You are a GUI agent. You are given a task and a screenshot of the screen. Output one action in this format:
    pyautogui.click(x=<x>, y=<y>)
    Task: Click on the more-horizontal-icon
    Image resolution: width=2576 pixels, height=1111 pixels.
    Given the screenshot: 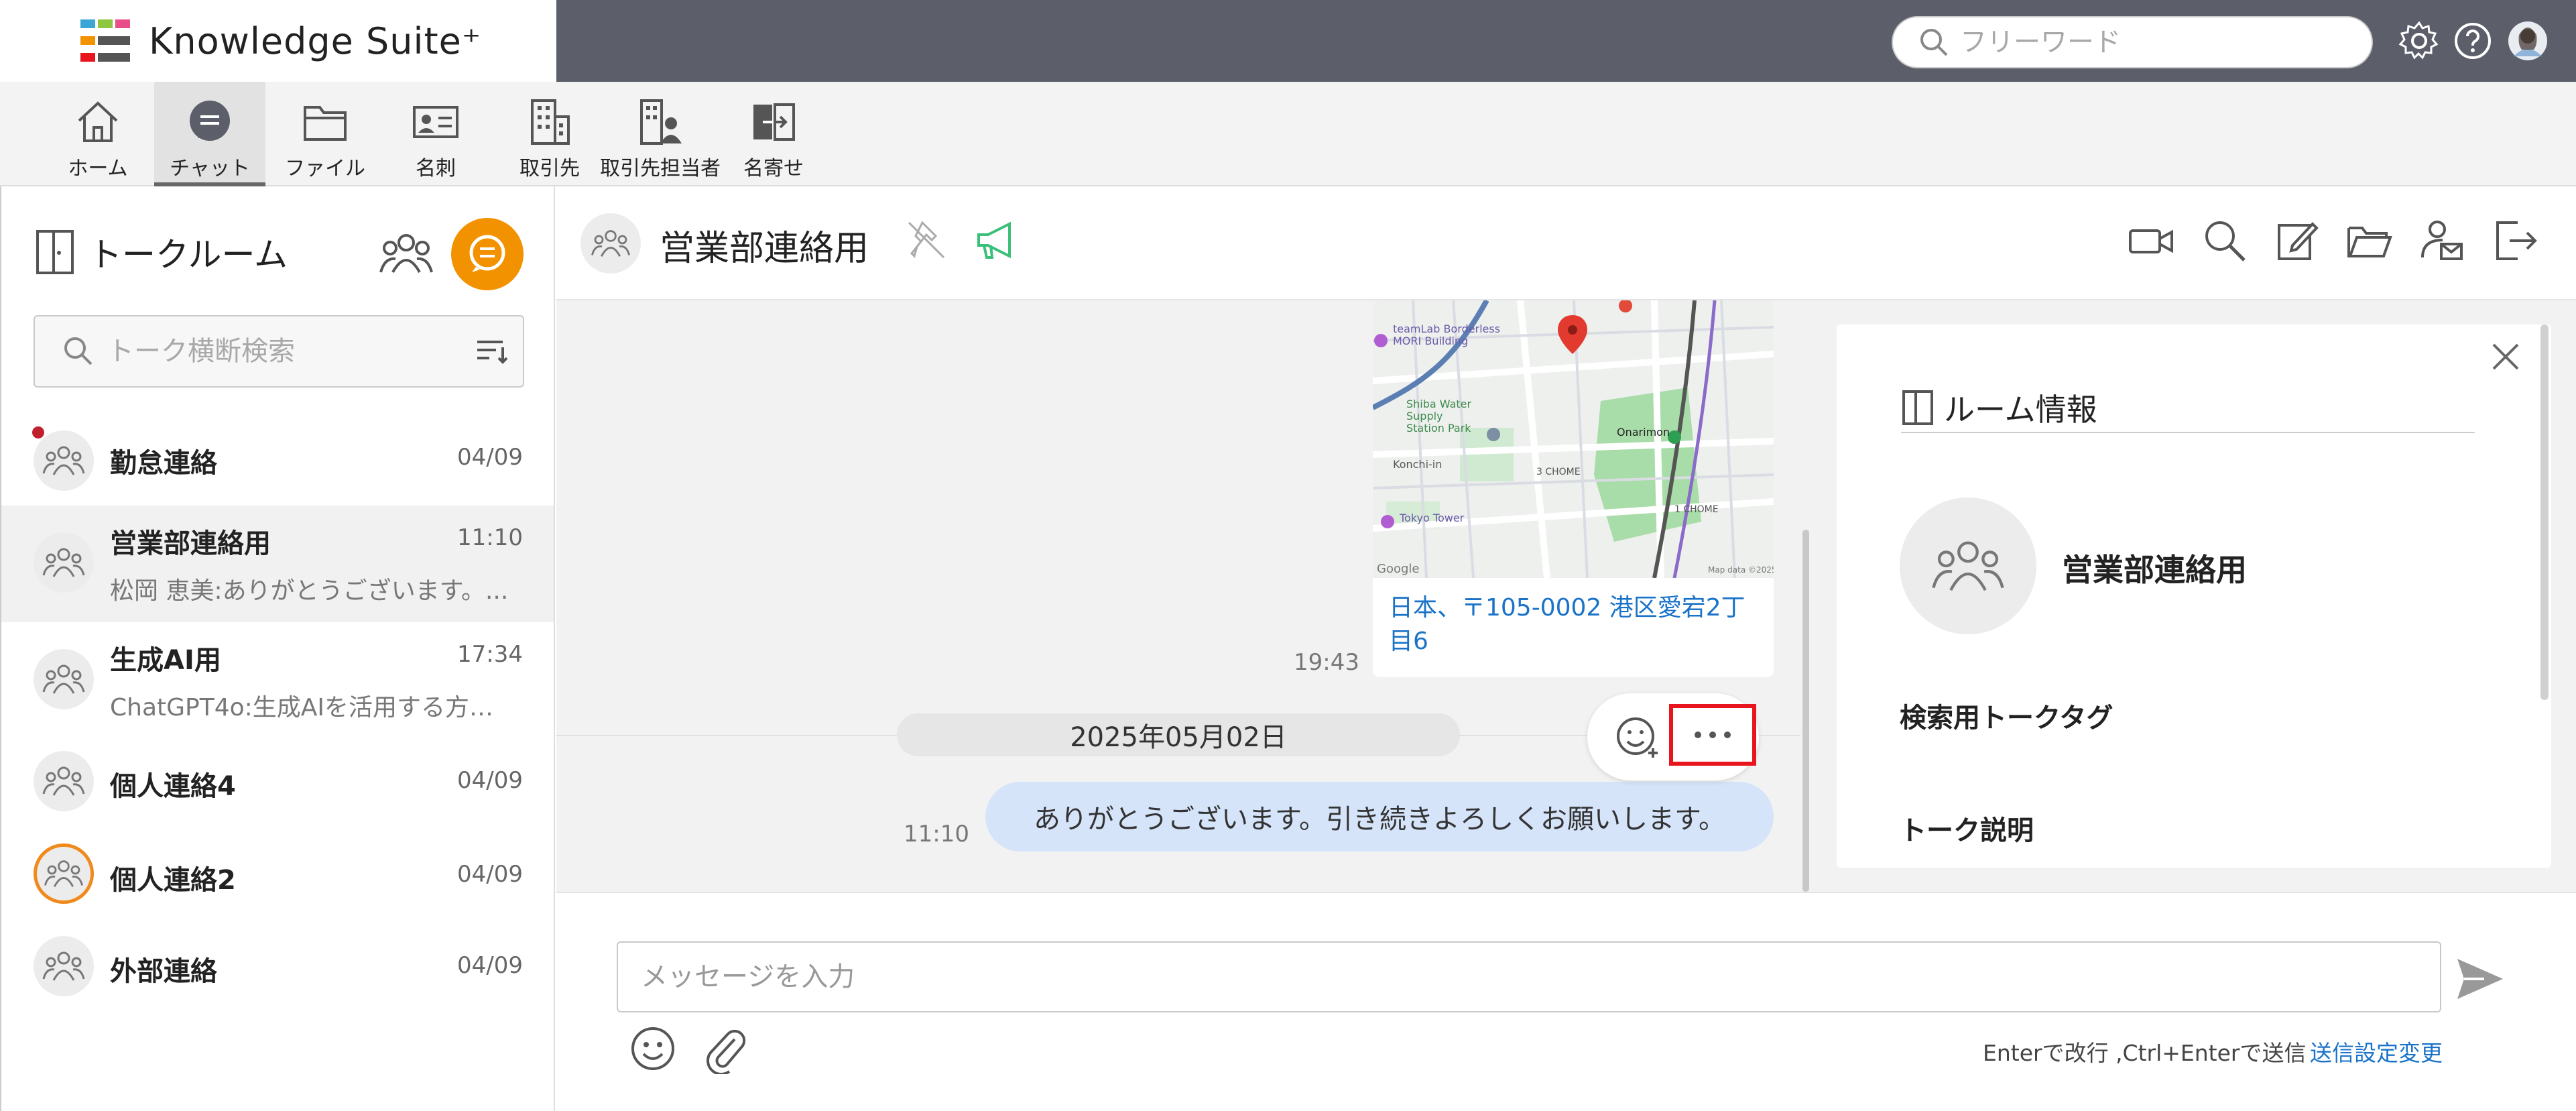 What is the action you would take?
    pyautogui.click(x=1713, y=735)
    